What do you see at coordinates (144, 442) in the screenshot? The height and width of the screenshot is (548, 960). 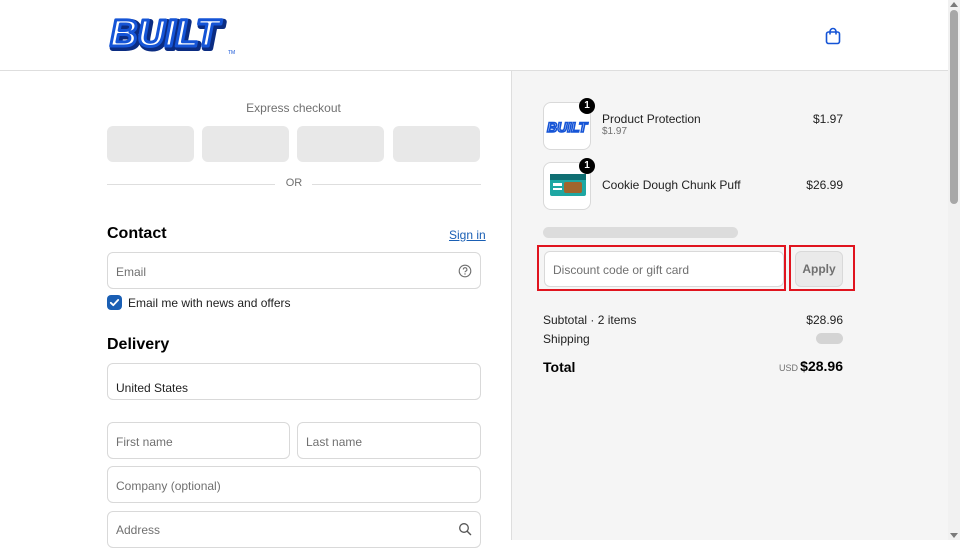 I see `first-name-placeholder: First name` at bounding box center [144, 442].